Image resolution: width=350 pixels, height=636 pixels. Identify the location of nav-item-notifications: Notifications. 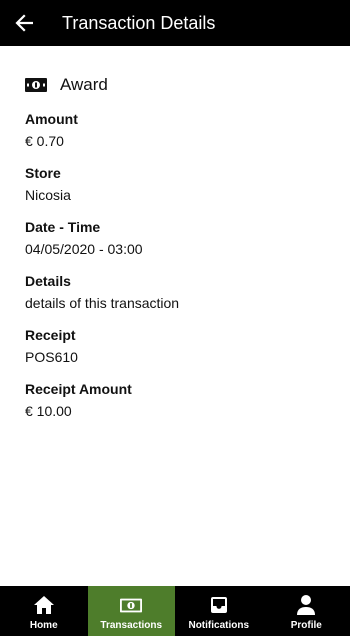
(219, 611).